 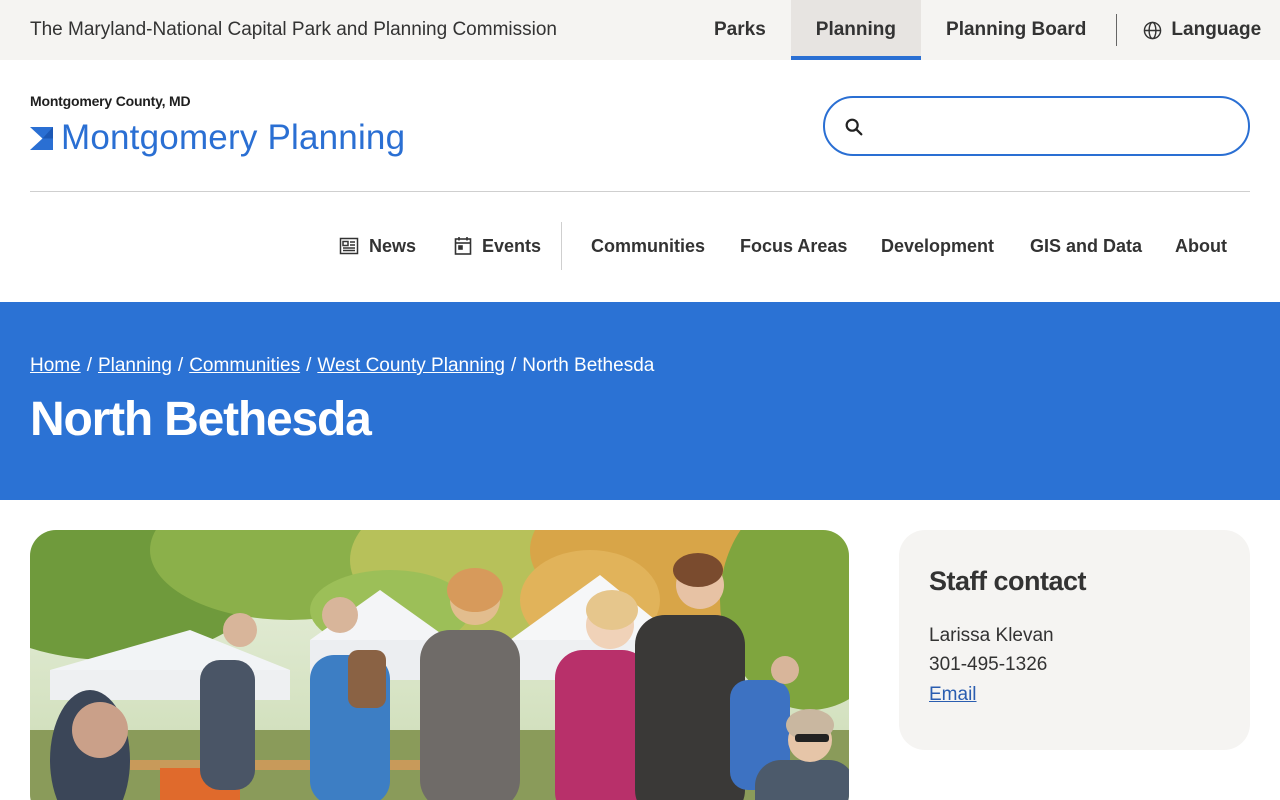 I want to click on site-logo: Montgomery Planning, so click(x=217, y=138).